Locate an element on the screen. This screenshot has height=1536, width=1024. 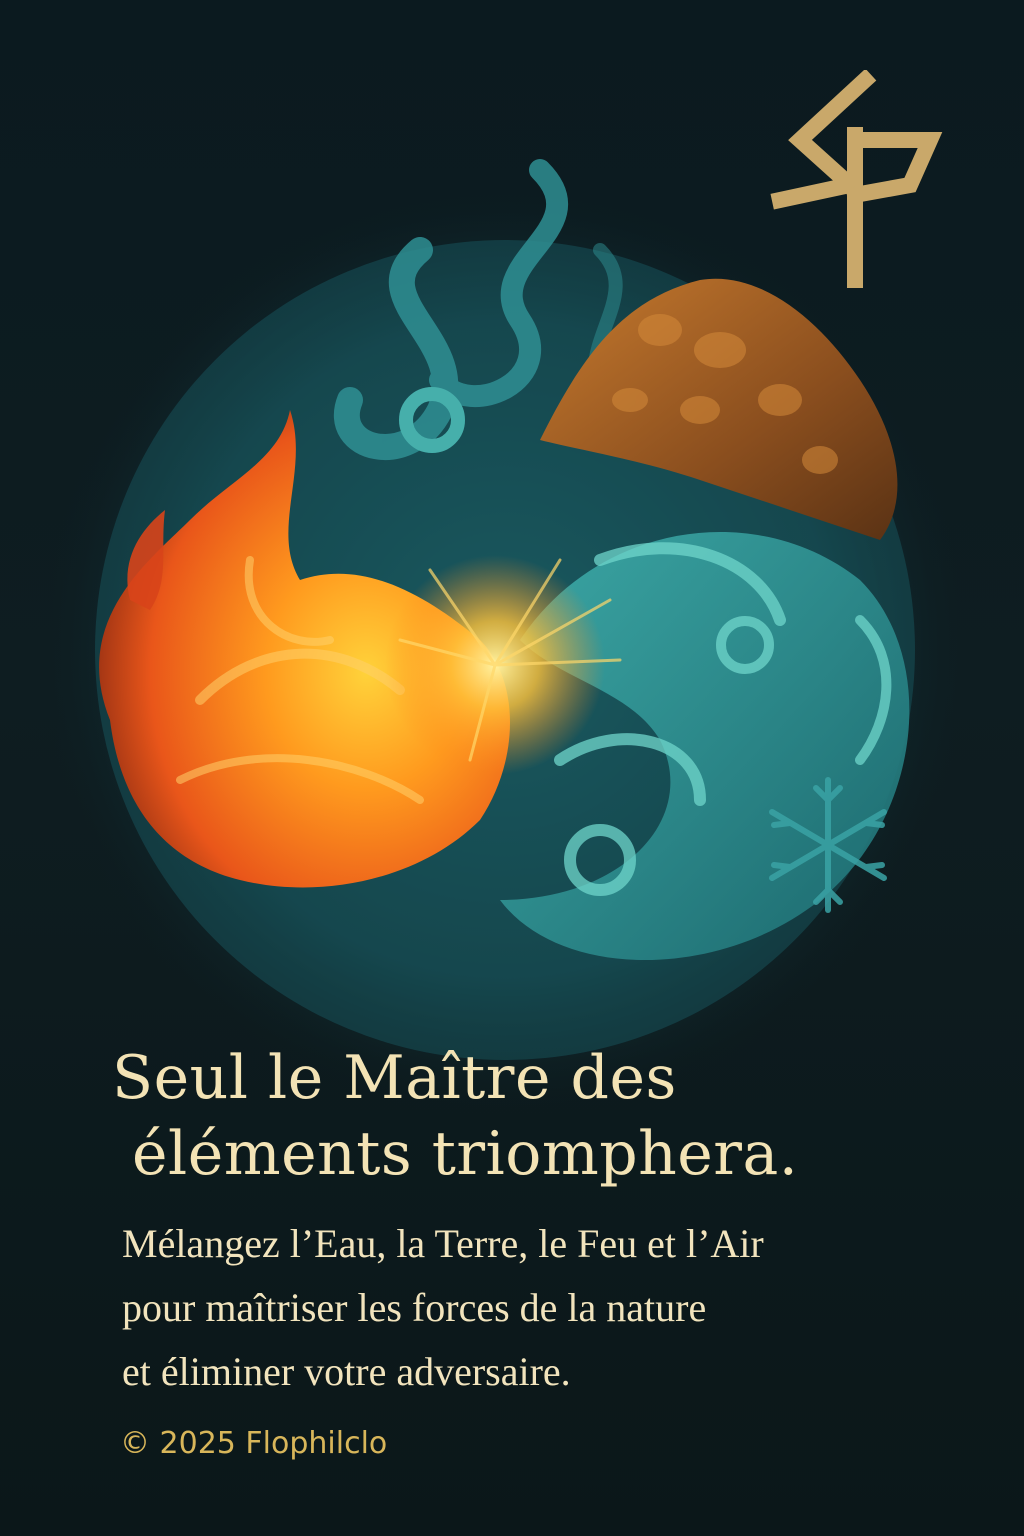
description-line-3: et éliminer votre adversaire. is located at coordinates (346, 1371).